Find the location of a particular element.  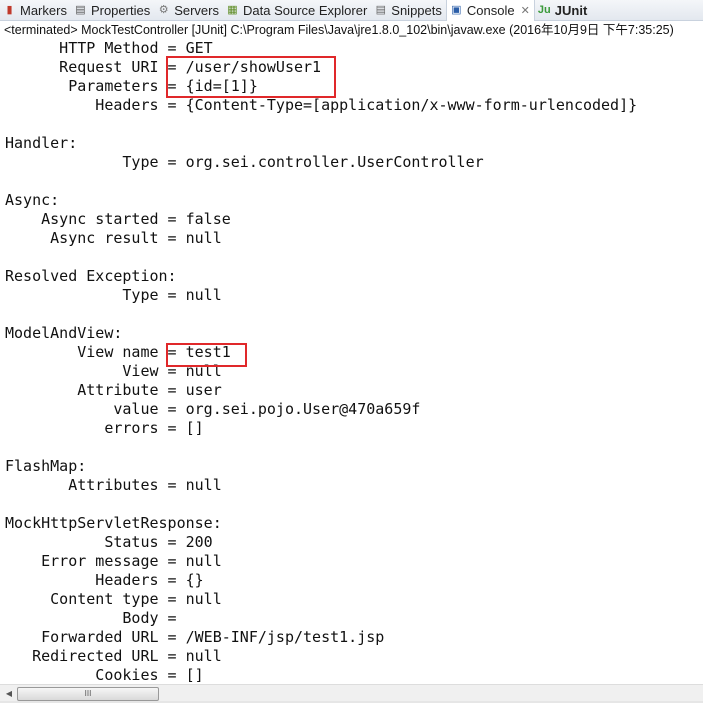

console-line: Headers = {} is located at coordinates (104, 580).